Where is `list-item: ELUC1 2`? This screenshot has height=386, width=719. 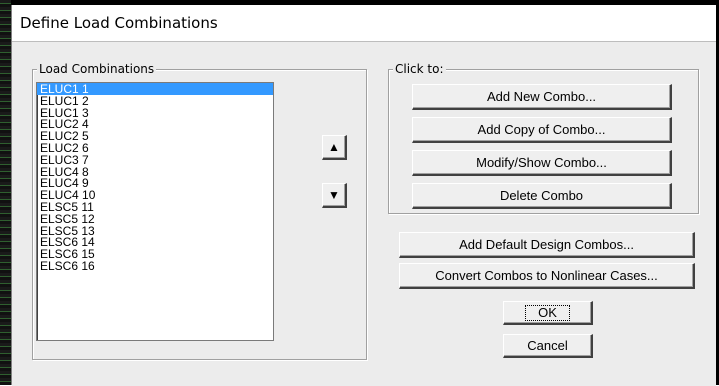 list-item: ELUC1 2 is located at coordinates (155, 101).